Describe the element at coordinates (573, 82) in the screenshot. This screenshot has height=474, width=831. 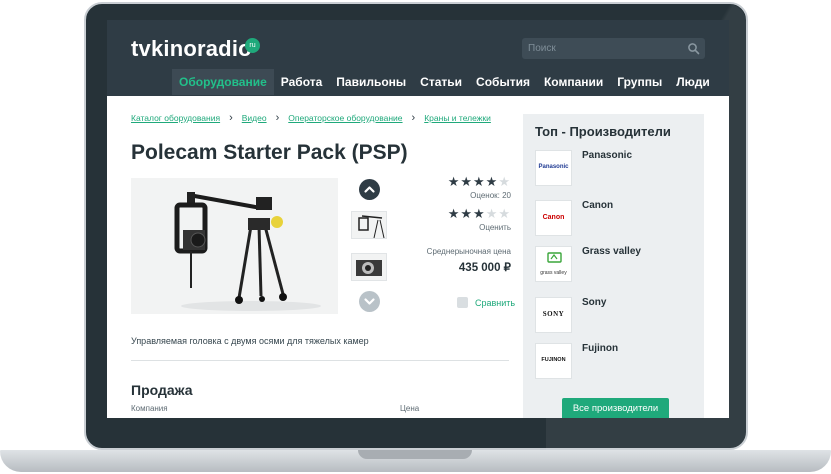
I see `nav-item-companies: Компании` at that location.